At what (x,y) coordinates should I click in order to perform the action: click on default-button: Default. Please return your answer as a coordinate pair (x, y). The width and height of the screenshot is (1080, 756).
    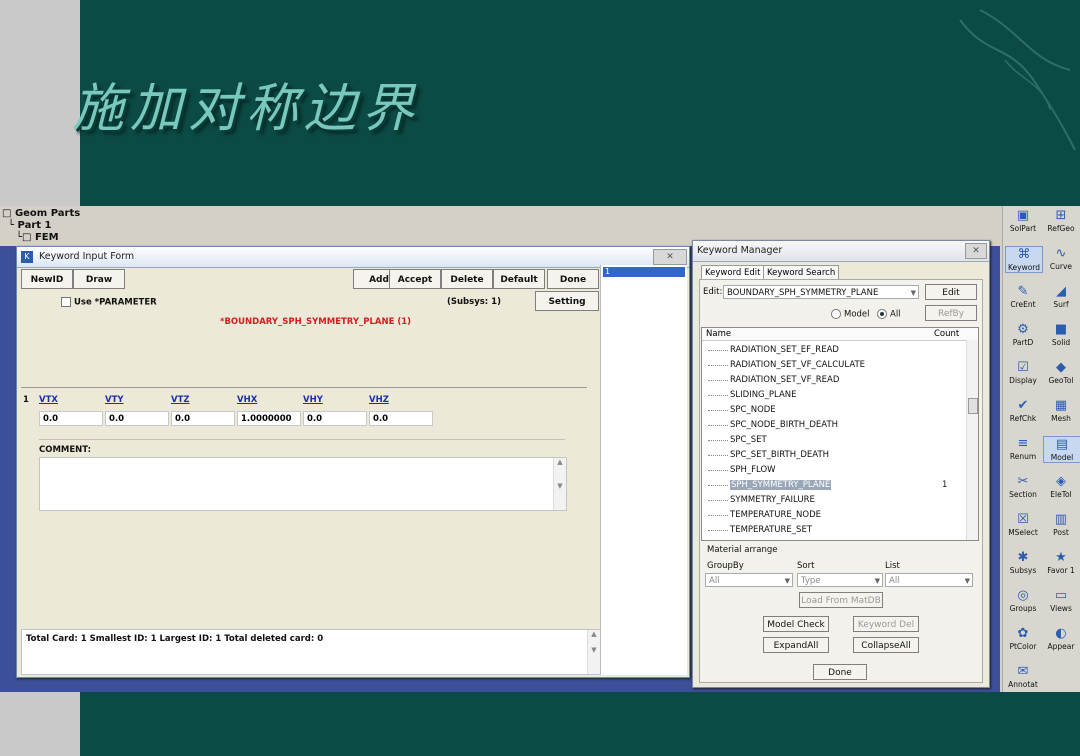
    Looking at the image, I should click on (519, 279).